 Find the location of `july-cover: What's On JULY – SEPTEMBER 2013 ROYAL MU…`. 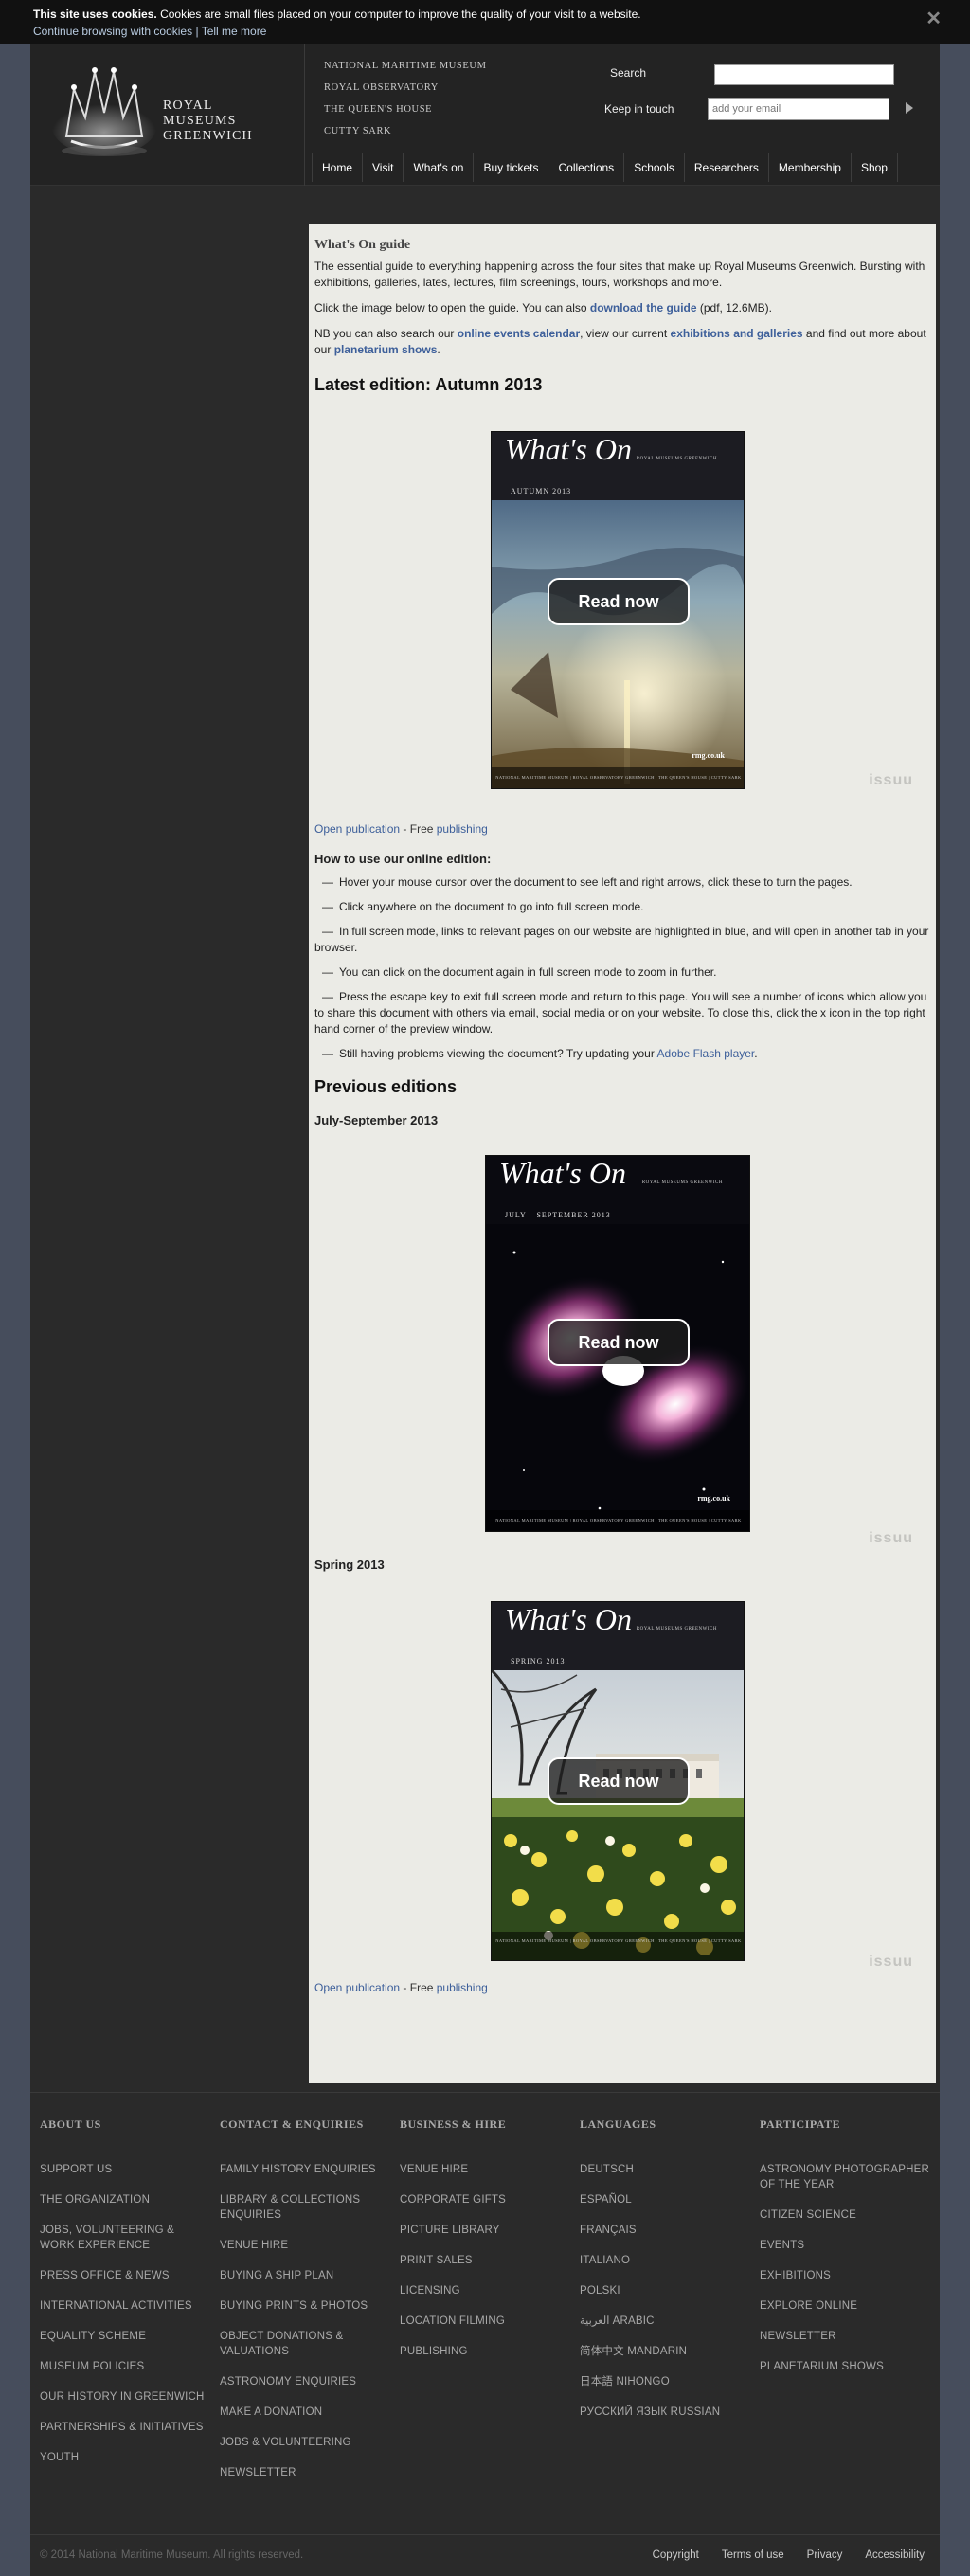

july-cover: What's On JULY – SEPTEMBER 2013 ROYAL MU… is located at coordinates (618, 1343).